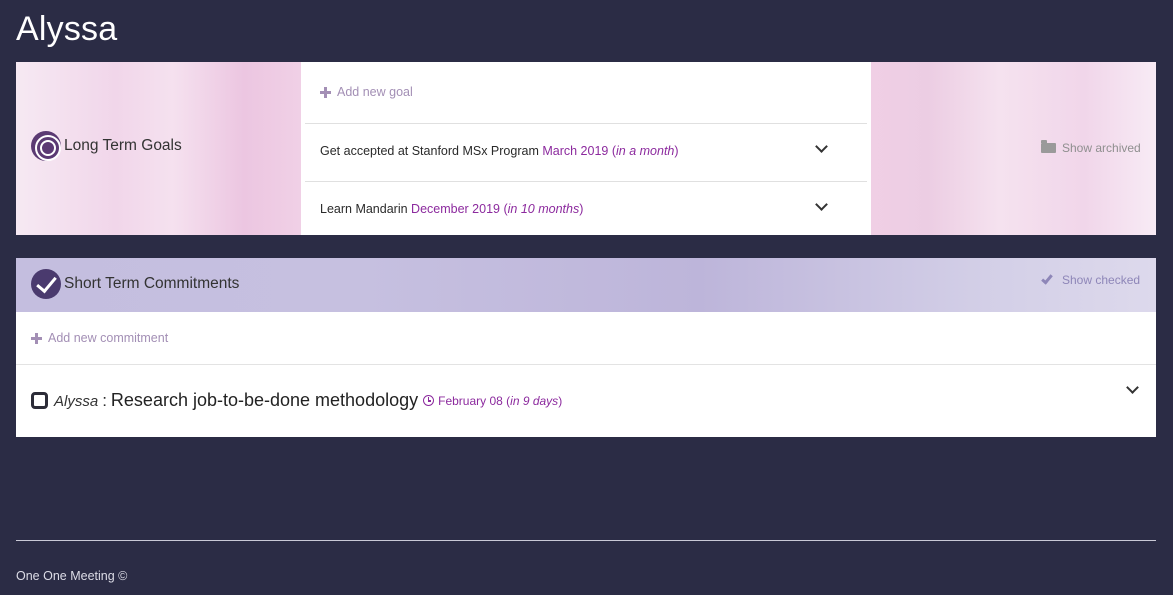 This screenshot has width=1173, height=595. Describe the element at coordinates (364, 209) in the screenshot. I see `goal-title: Learn Mandarin` at that location.